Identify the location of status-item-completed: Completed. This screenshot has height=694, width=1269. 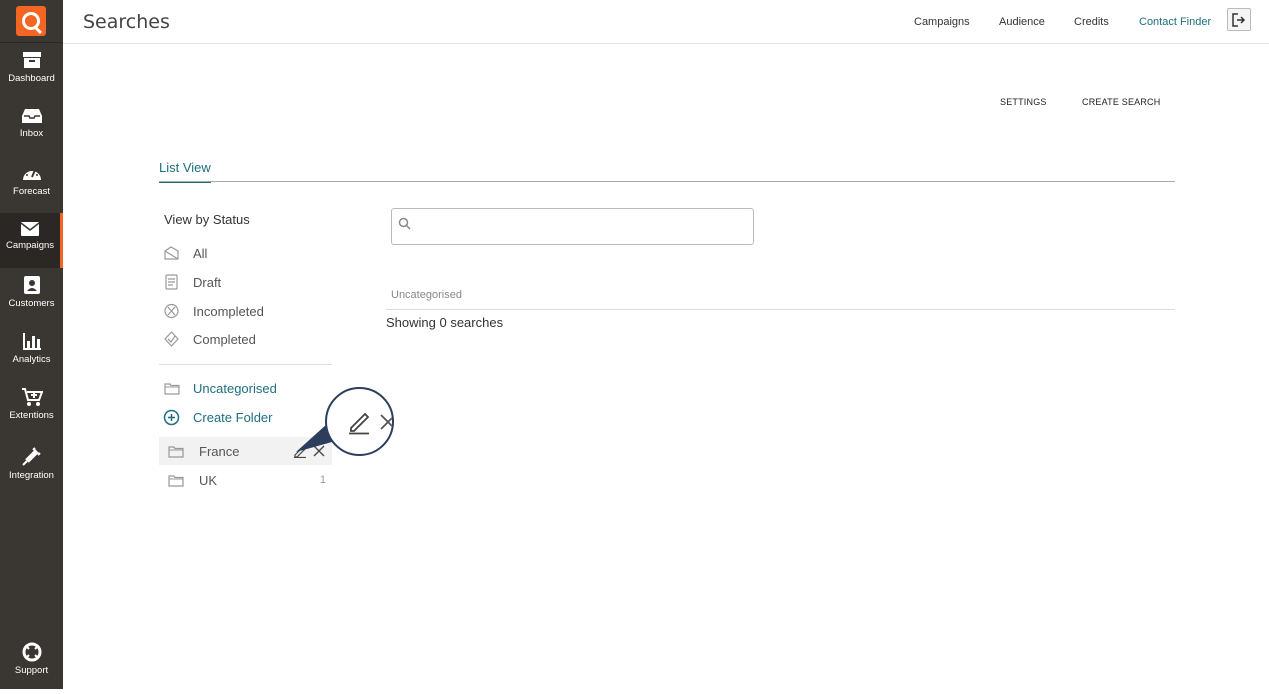
(209, 339).